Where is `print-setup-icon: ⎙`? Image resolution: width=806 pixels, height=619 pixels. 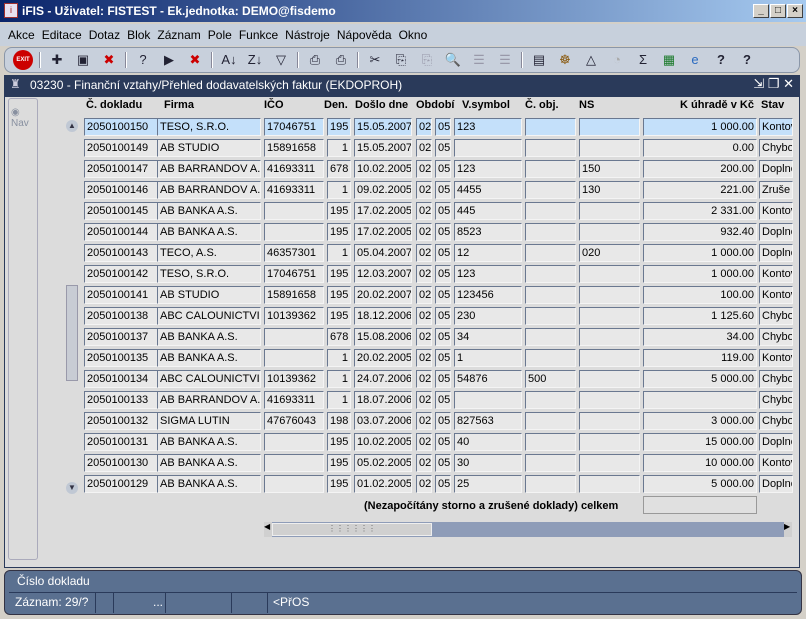
print-setup-icon: ⎙ is located at coordinates (341, 60).